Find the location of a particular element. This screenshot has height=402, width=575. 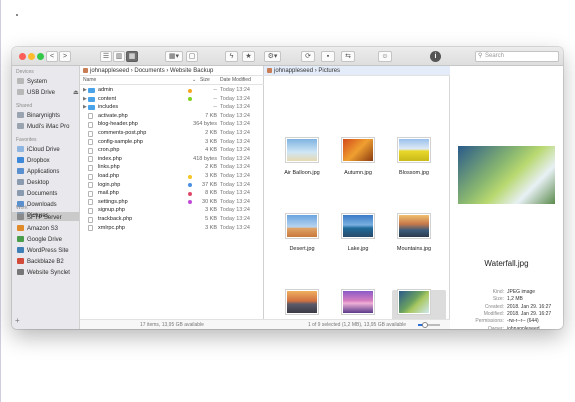

folder-icon is located at coordinates (91, 99).